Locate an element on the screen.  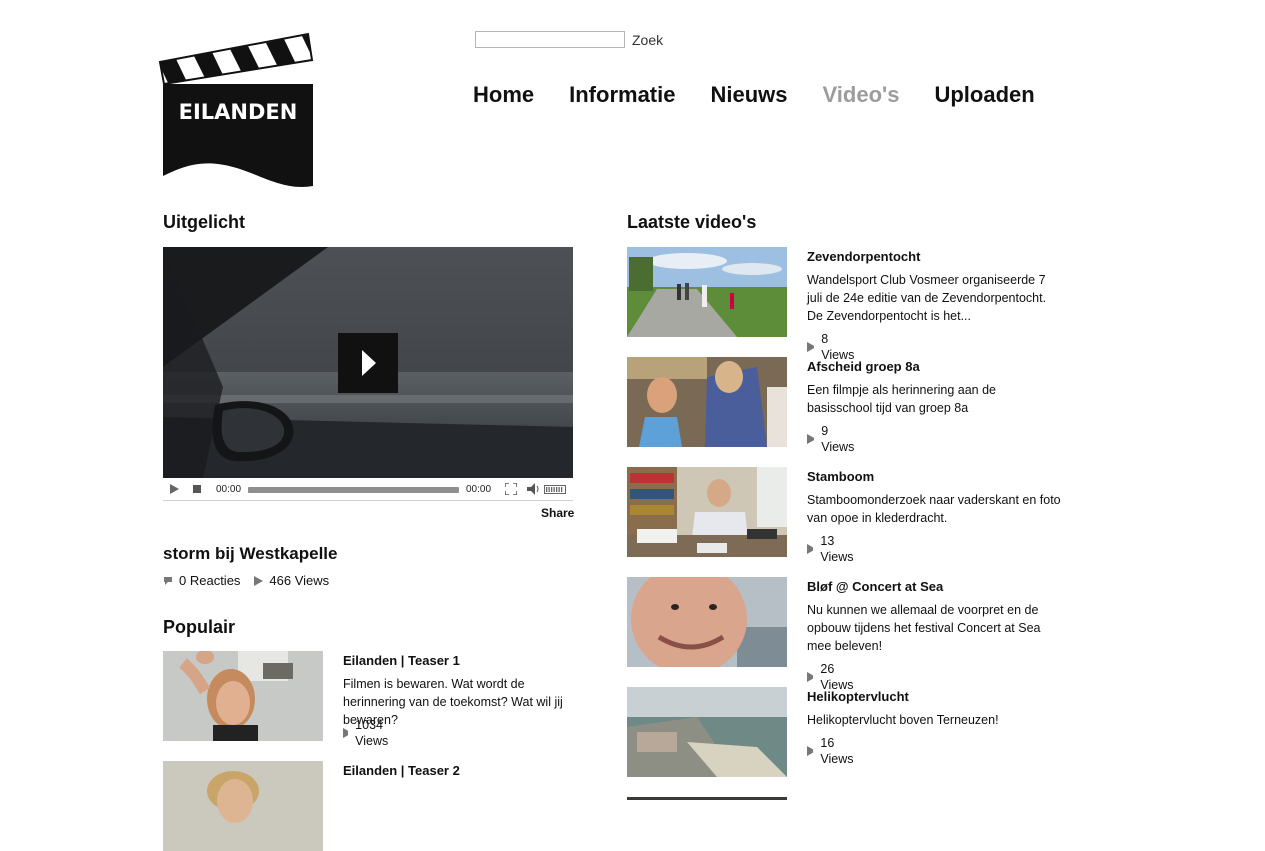
video-player is located at coordinates (368, 362).